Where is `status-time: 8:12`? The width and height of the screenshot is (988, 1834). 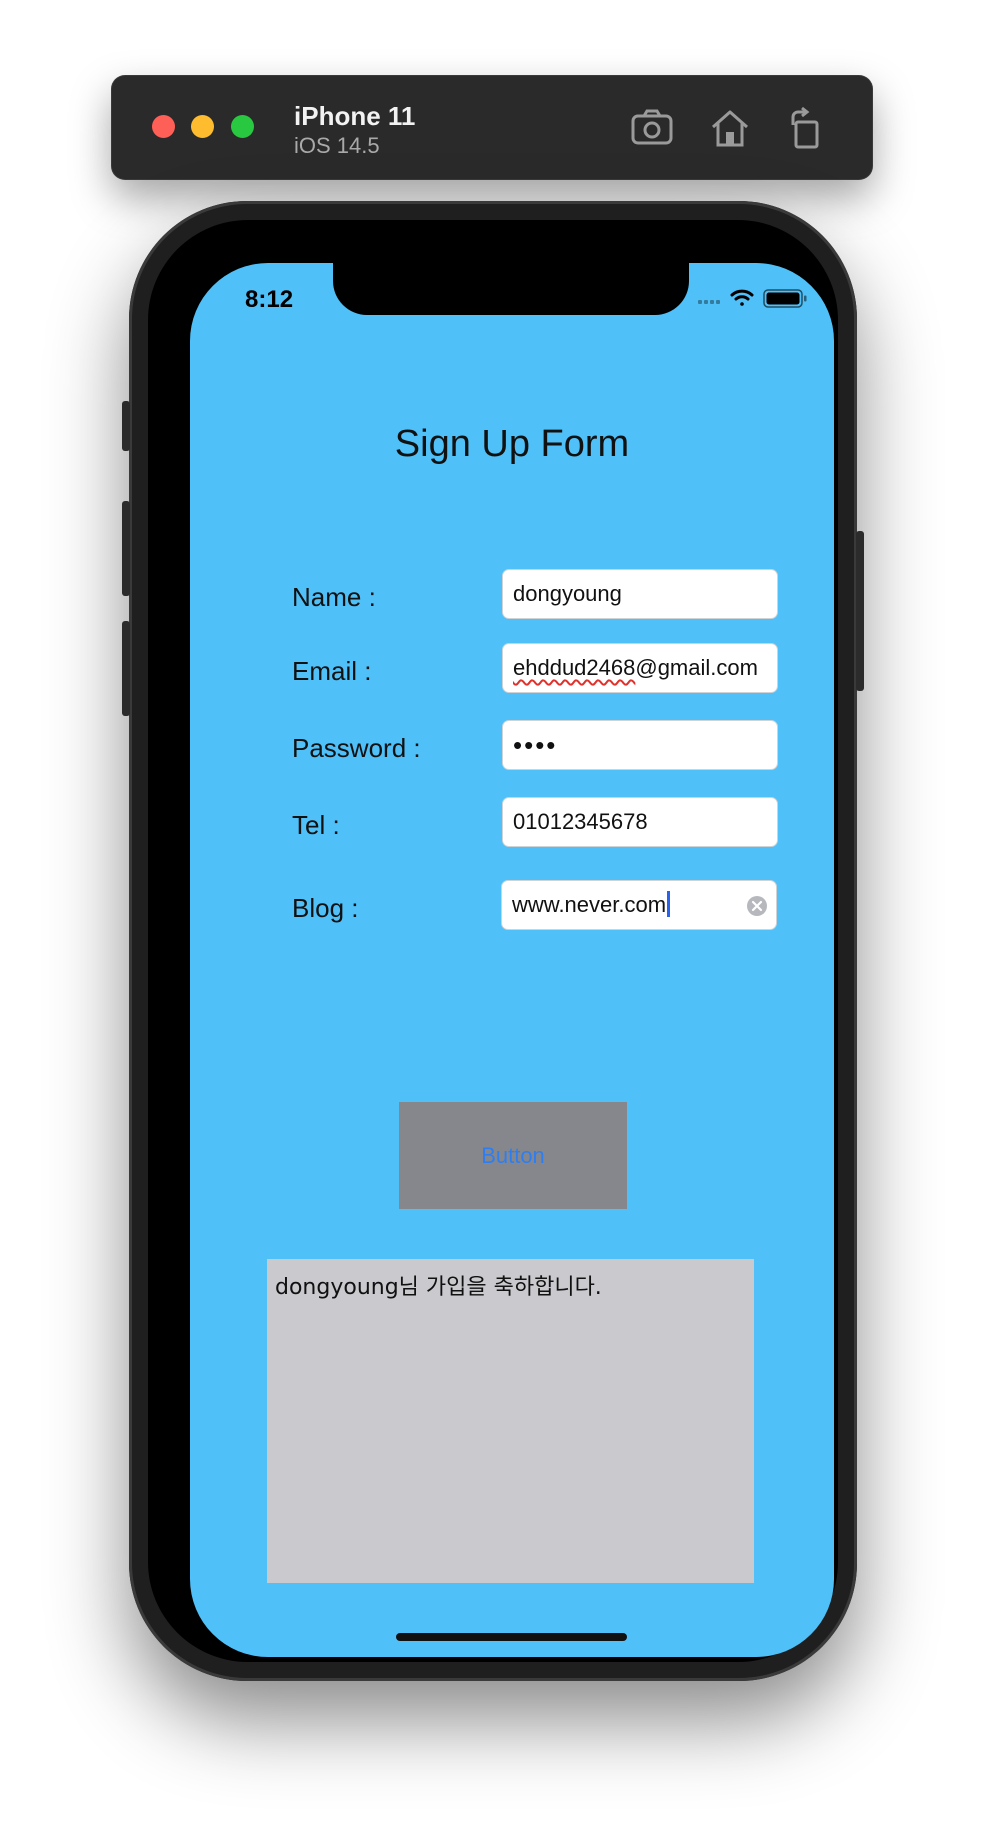 status-time: 8:12 is located at coordinates (269, 299).